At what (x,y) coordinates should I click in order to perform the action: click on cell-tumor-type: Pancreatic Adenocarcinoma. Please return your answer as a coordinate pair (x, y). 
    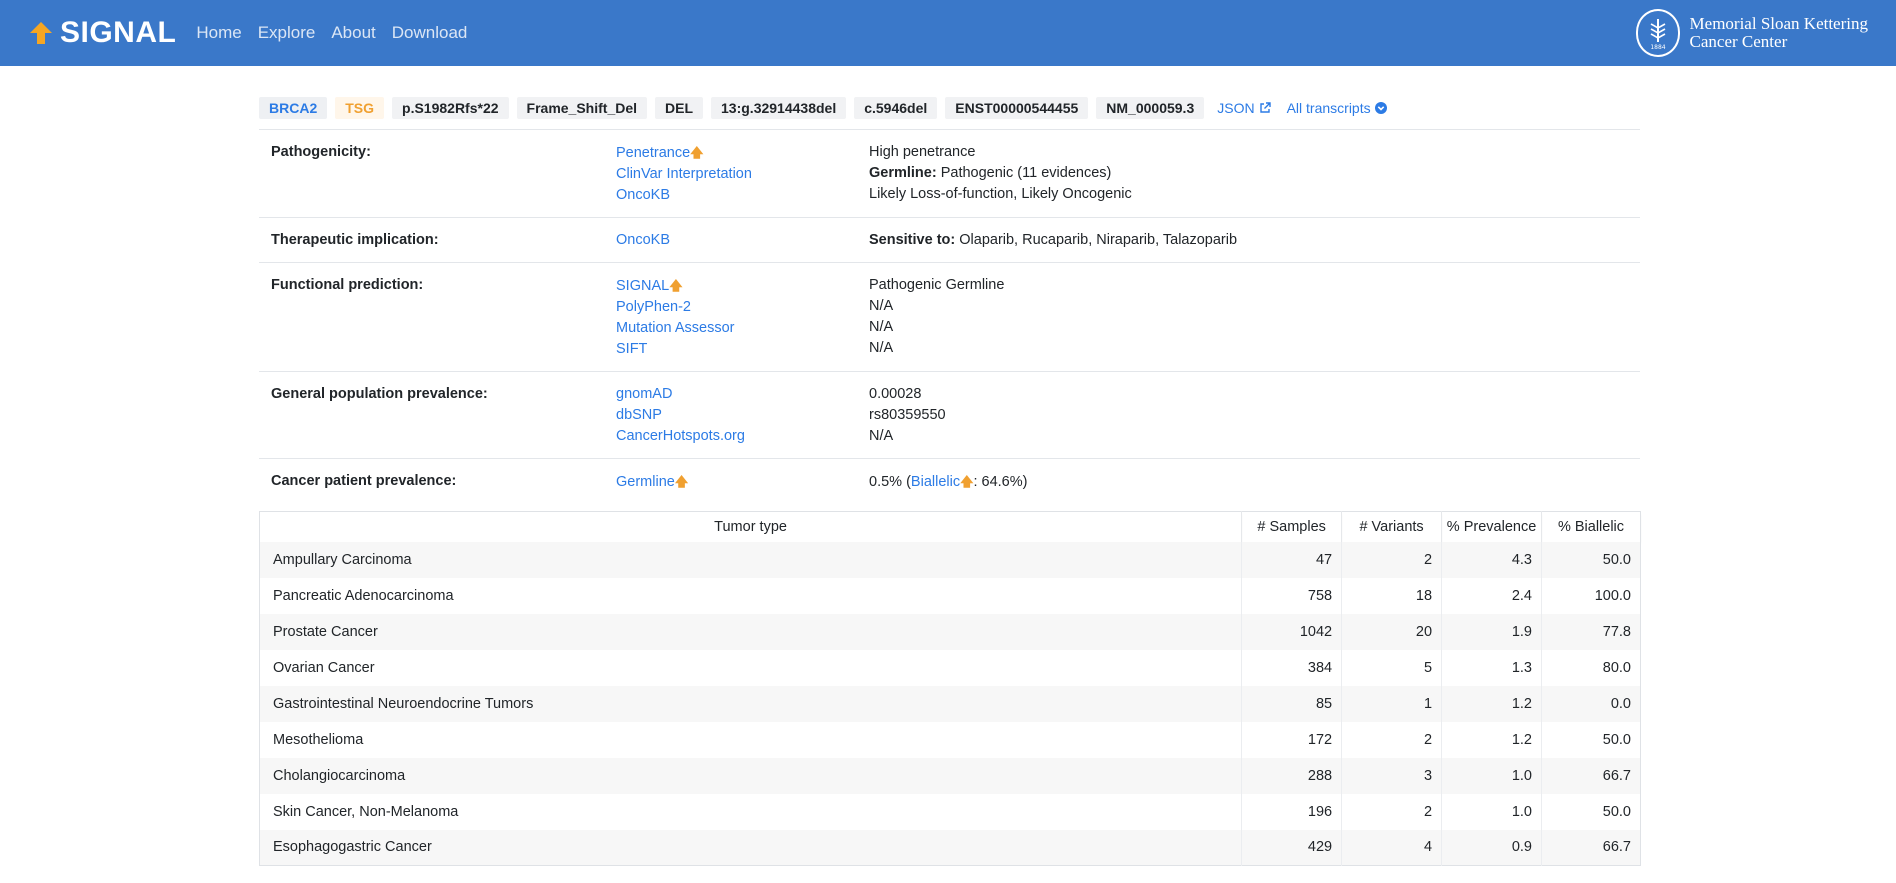
    Looking at the image, I should click on (751, 595).